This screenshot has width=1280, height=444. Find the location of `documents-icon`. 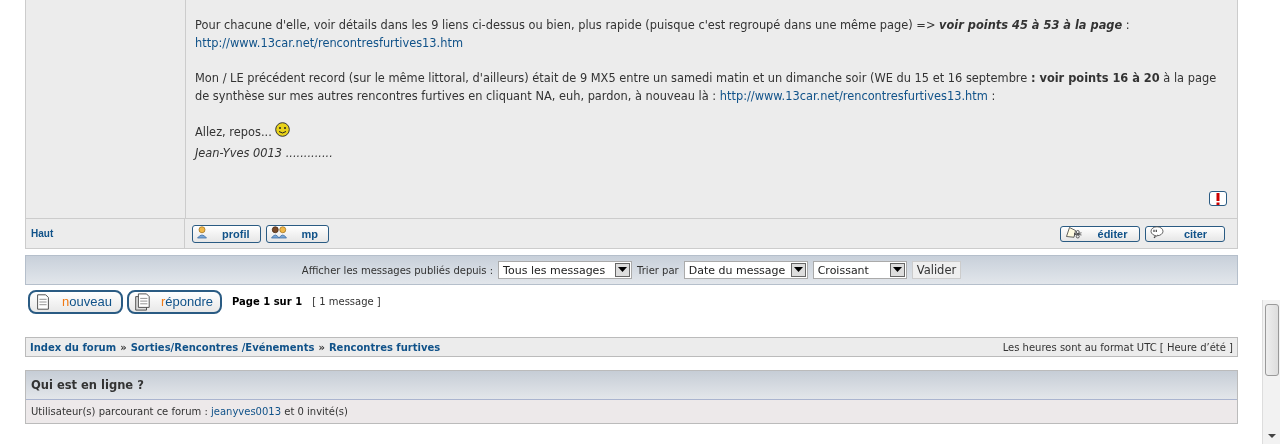

documents-icon is located at coordinates (142, 301).